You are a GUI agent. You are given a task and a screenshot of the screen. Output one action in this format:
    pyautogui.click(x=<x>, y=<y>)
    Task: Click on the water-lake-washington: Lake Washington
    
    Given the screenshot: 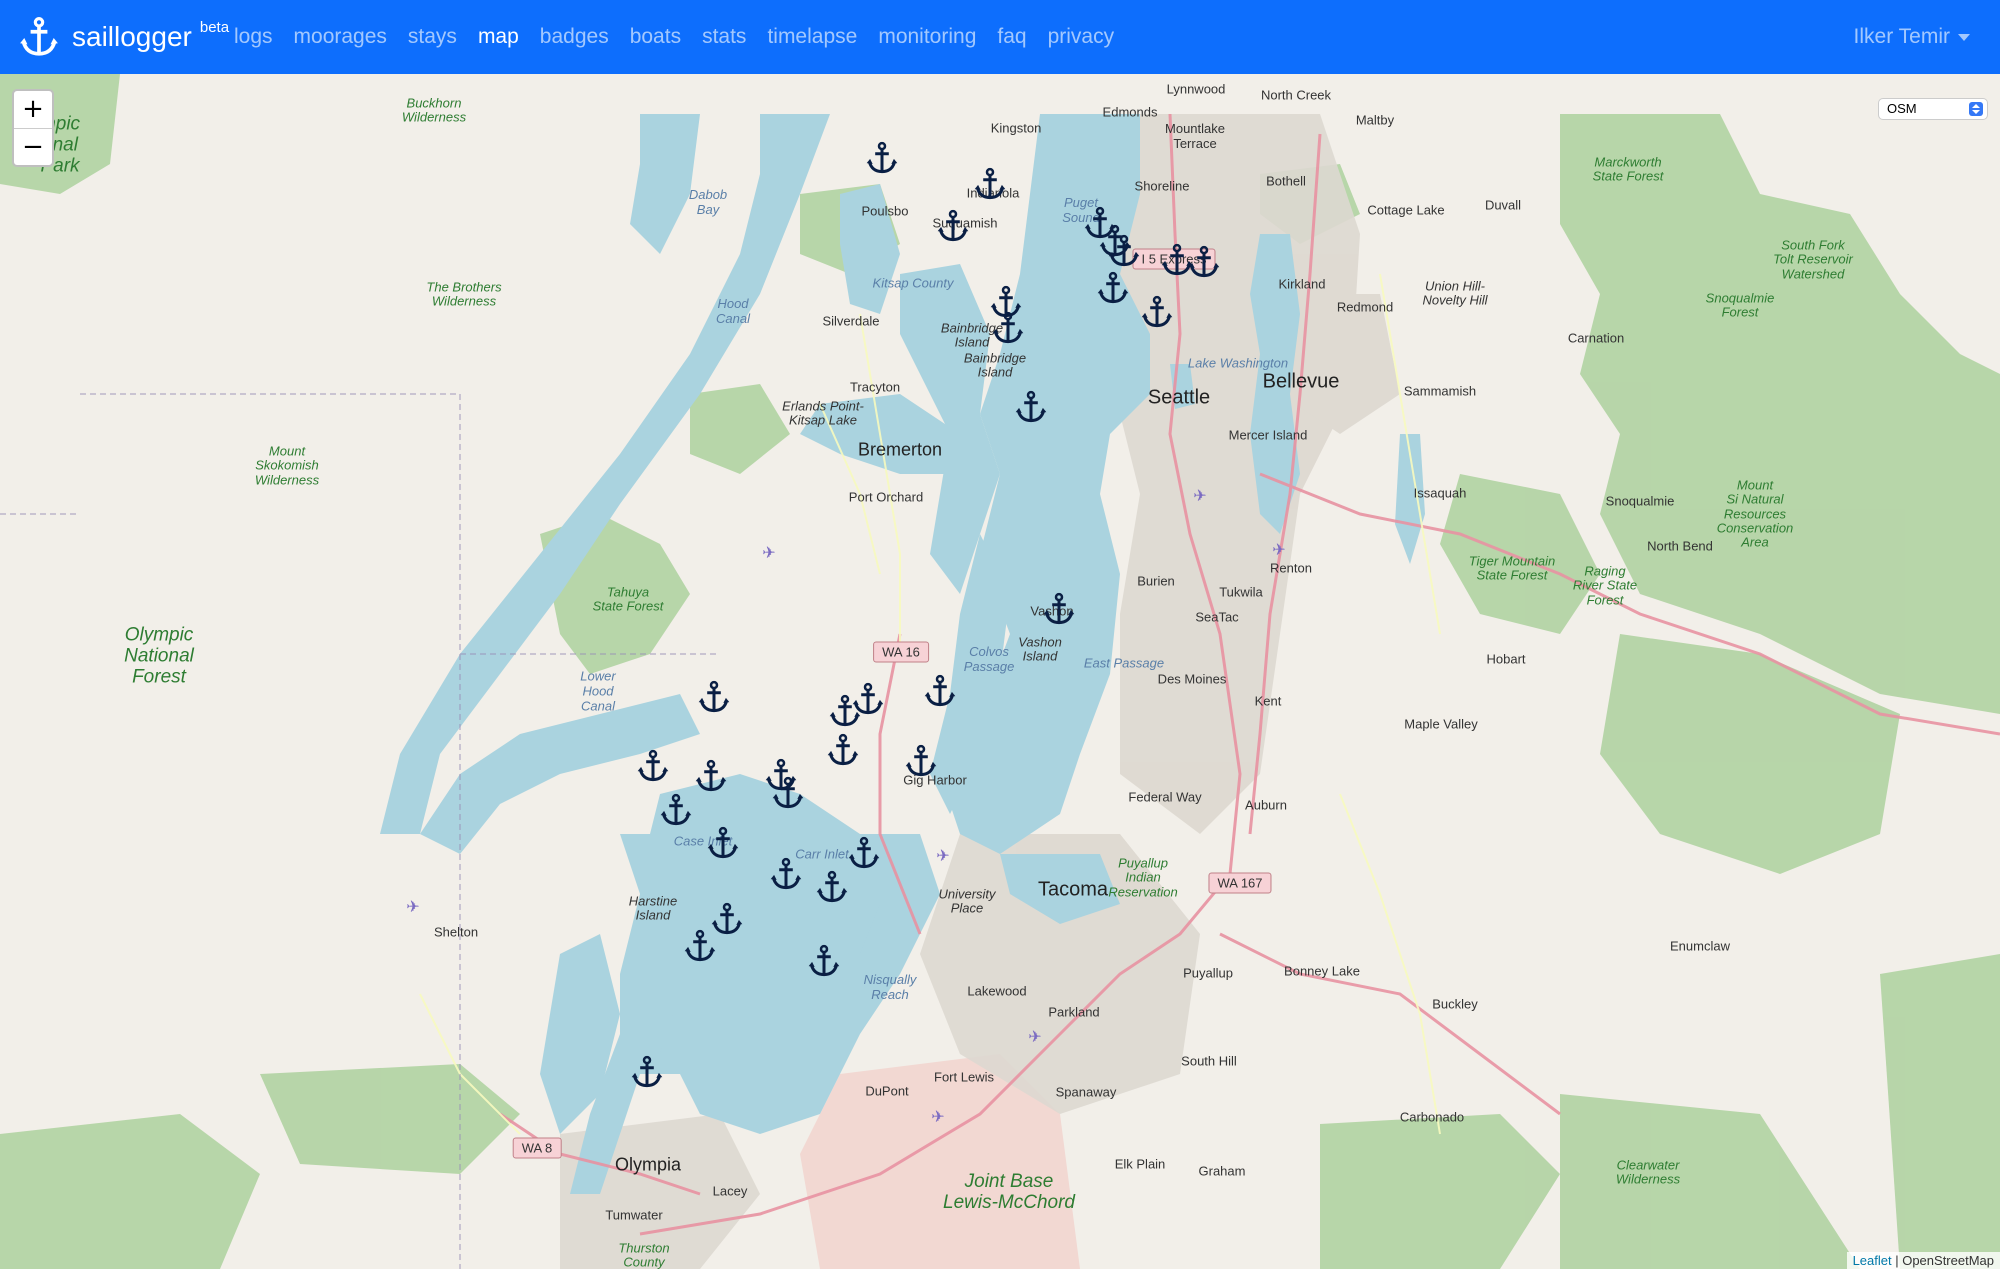 What is the action you would take?
    pyautogui.click(x=1238, y=363)
    